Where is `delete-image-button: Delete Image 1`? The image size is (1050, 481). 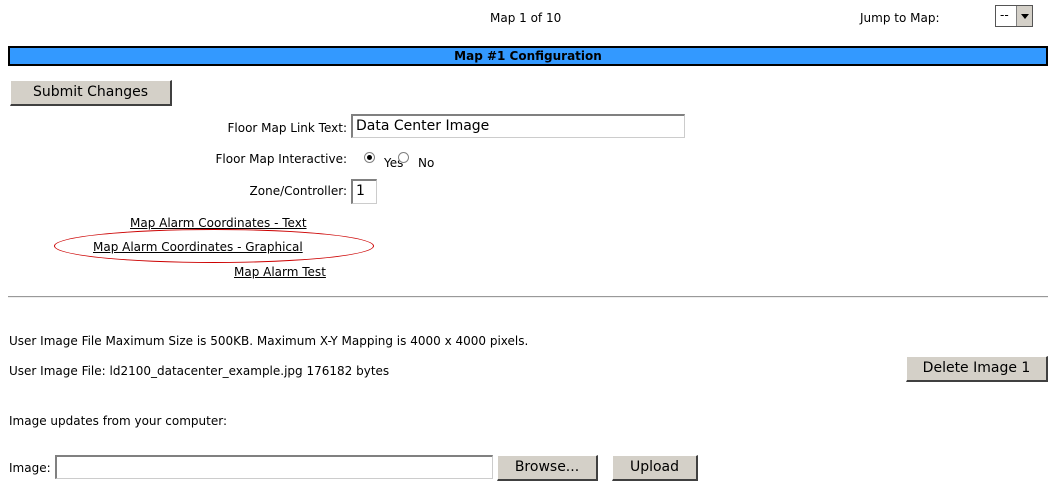
delete-image-button: Delete Image 1 is located at coordinates (977, 369).